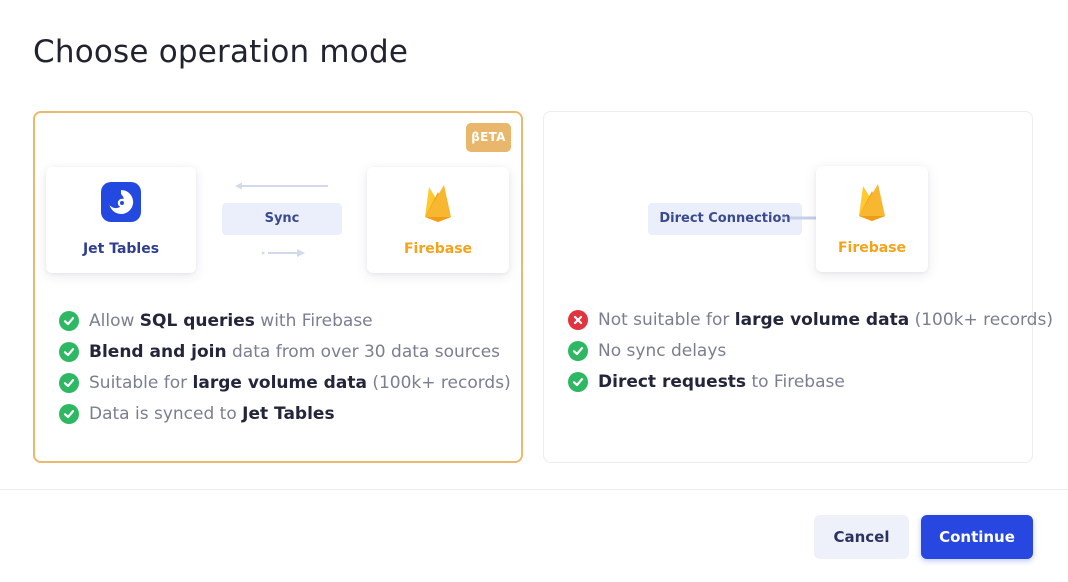 The width and height of the screenshot is (1068, 582). I want to click on feature-text: No sync delays, so click(662, 351).